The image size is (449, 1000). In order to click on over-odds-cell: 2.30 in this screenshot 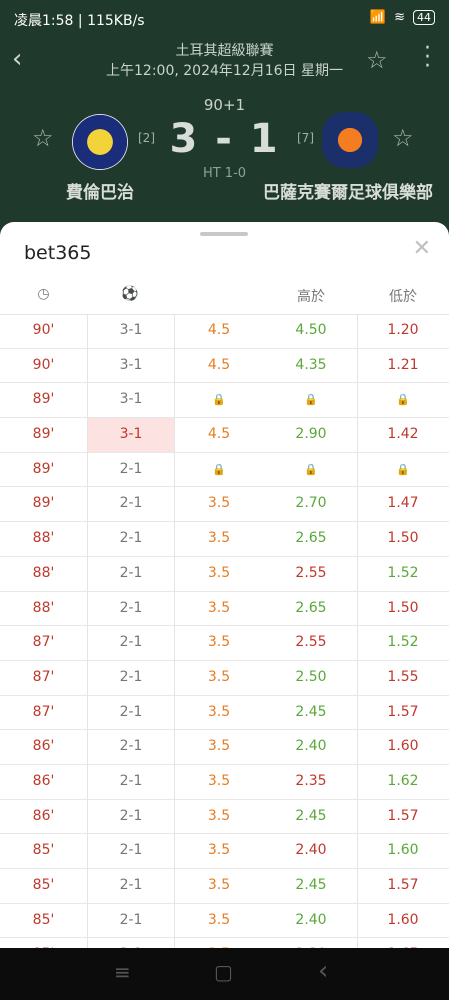, I will do `click(311, 943)`.